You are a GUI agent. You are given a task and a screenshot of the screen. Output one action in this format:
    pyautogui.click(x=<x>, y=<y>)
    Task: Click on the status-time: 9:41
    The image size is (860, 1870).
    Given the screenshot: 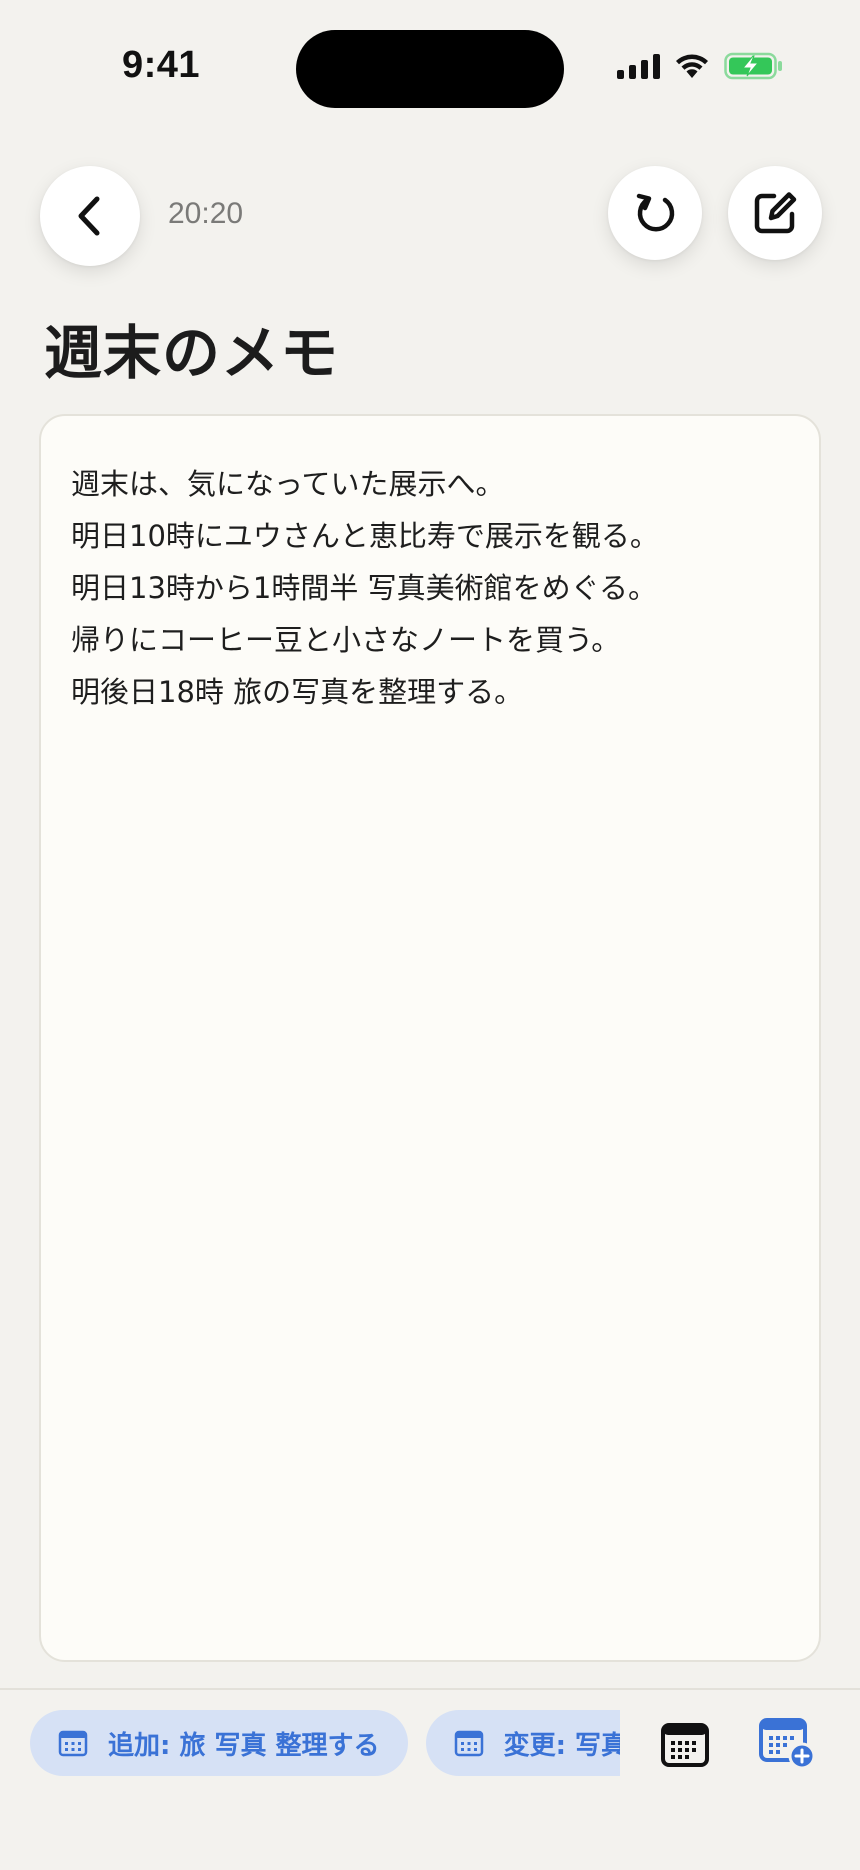 What is the action you would take?
    pyautogui.click(x=161, y=65)
    